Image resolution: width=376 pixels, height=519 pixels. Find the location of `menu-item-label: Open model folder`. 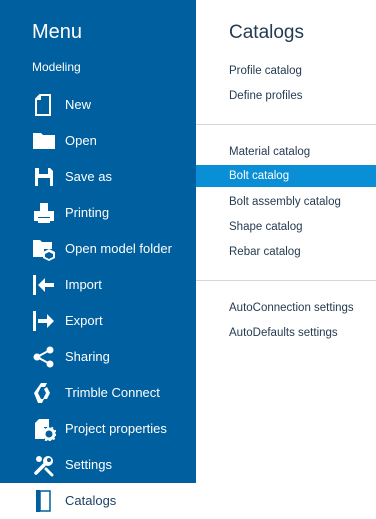

menu-item-label: Open model folder is located at coordinates (118, 248).